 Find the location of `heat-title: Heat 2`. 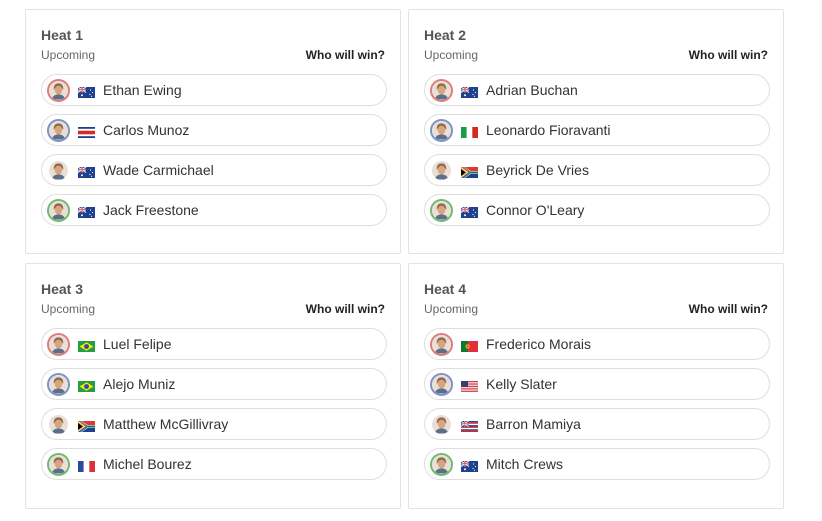

heat-title: Heat 2 is located at coordinates (445, 35).